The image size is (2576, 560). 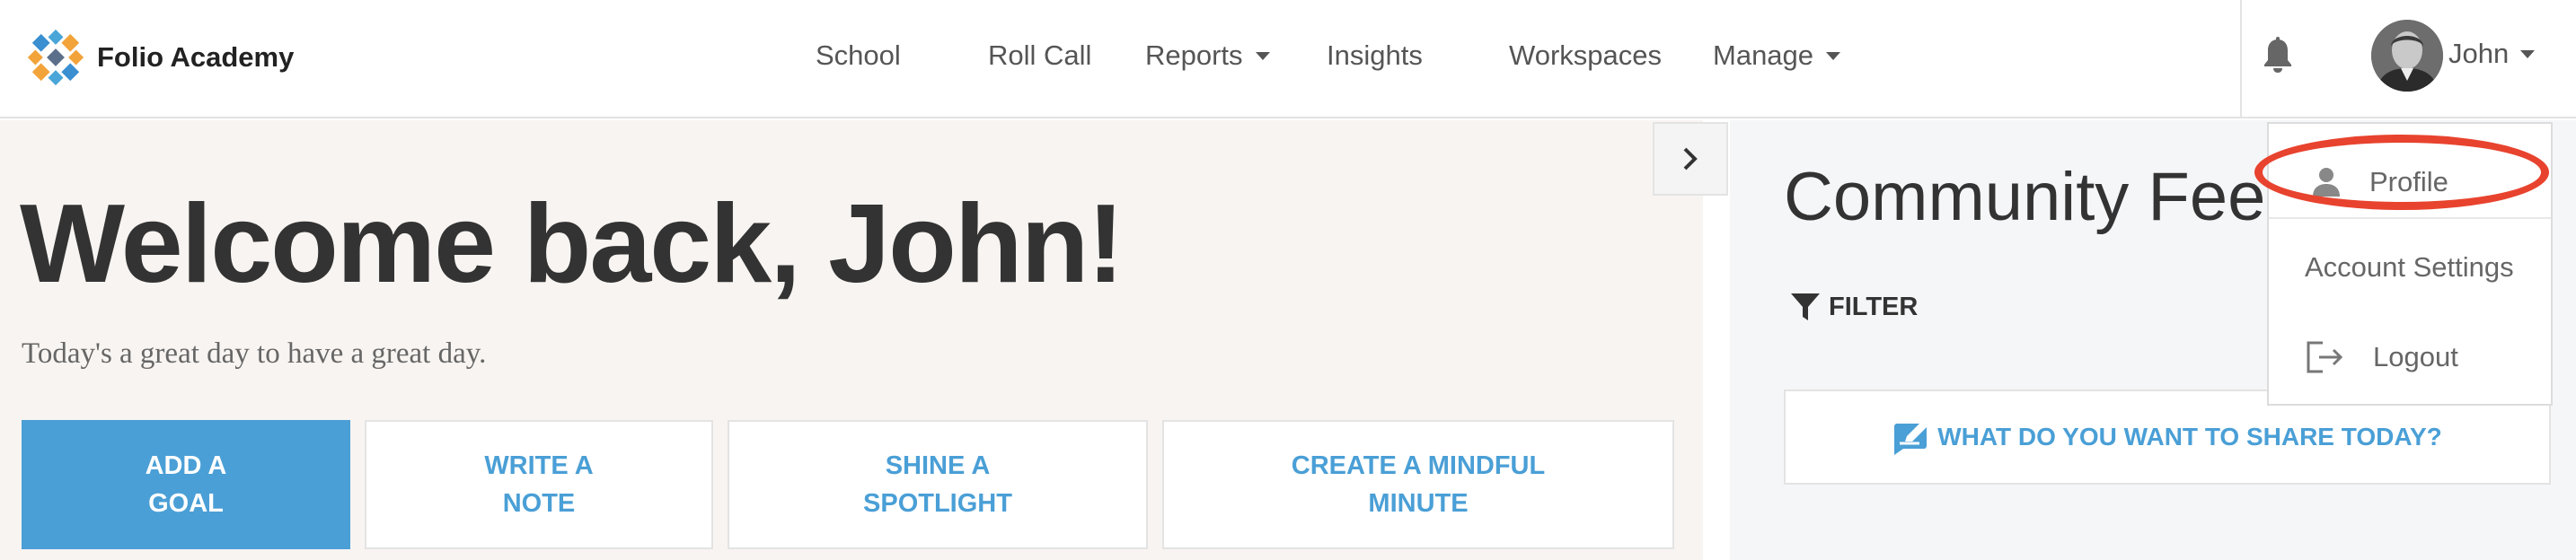 What do you see at coordinates (55, 57) in the screenshot?
I see `folio-logo-icon` at bounding box center [55, 57].